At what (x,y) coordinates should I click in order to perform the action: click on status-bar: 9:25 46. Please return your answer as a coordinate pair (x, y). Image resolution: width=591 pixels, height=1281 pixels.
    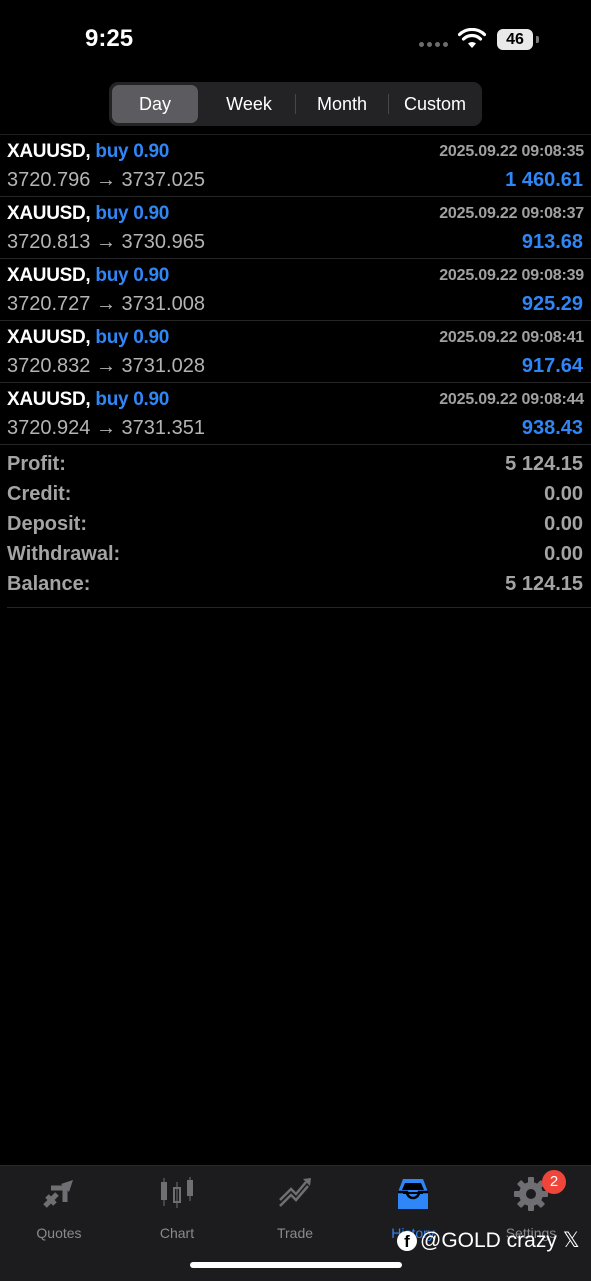
    Looking at the image, I should click on (295, 35).